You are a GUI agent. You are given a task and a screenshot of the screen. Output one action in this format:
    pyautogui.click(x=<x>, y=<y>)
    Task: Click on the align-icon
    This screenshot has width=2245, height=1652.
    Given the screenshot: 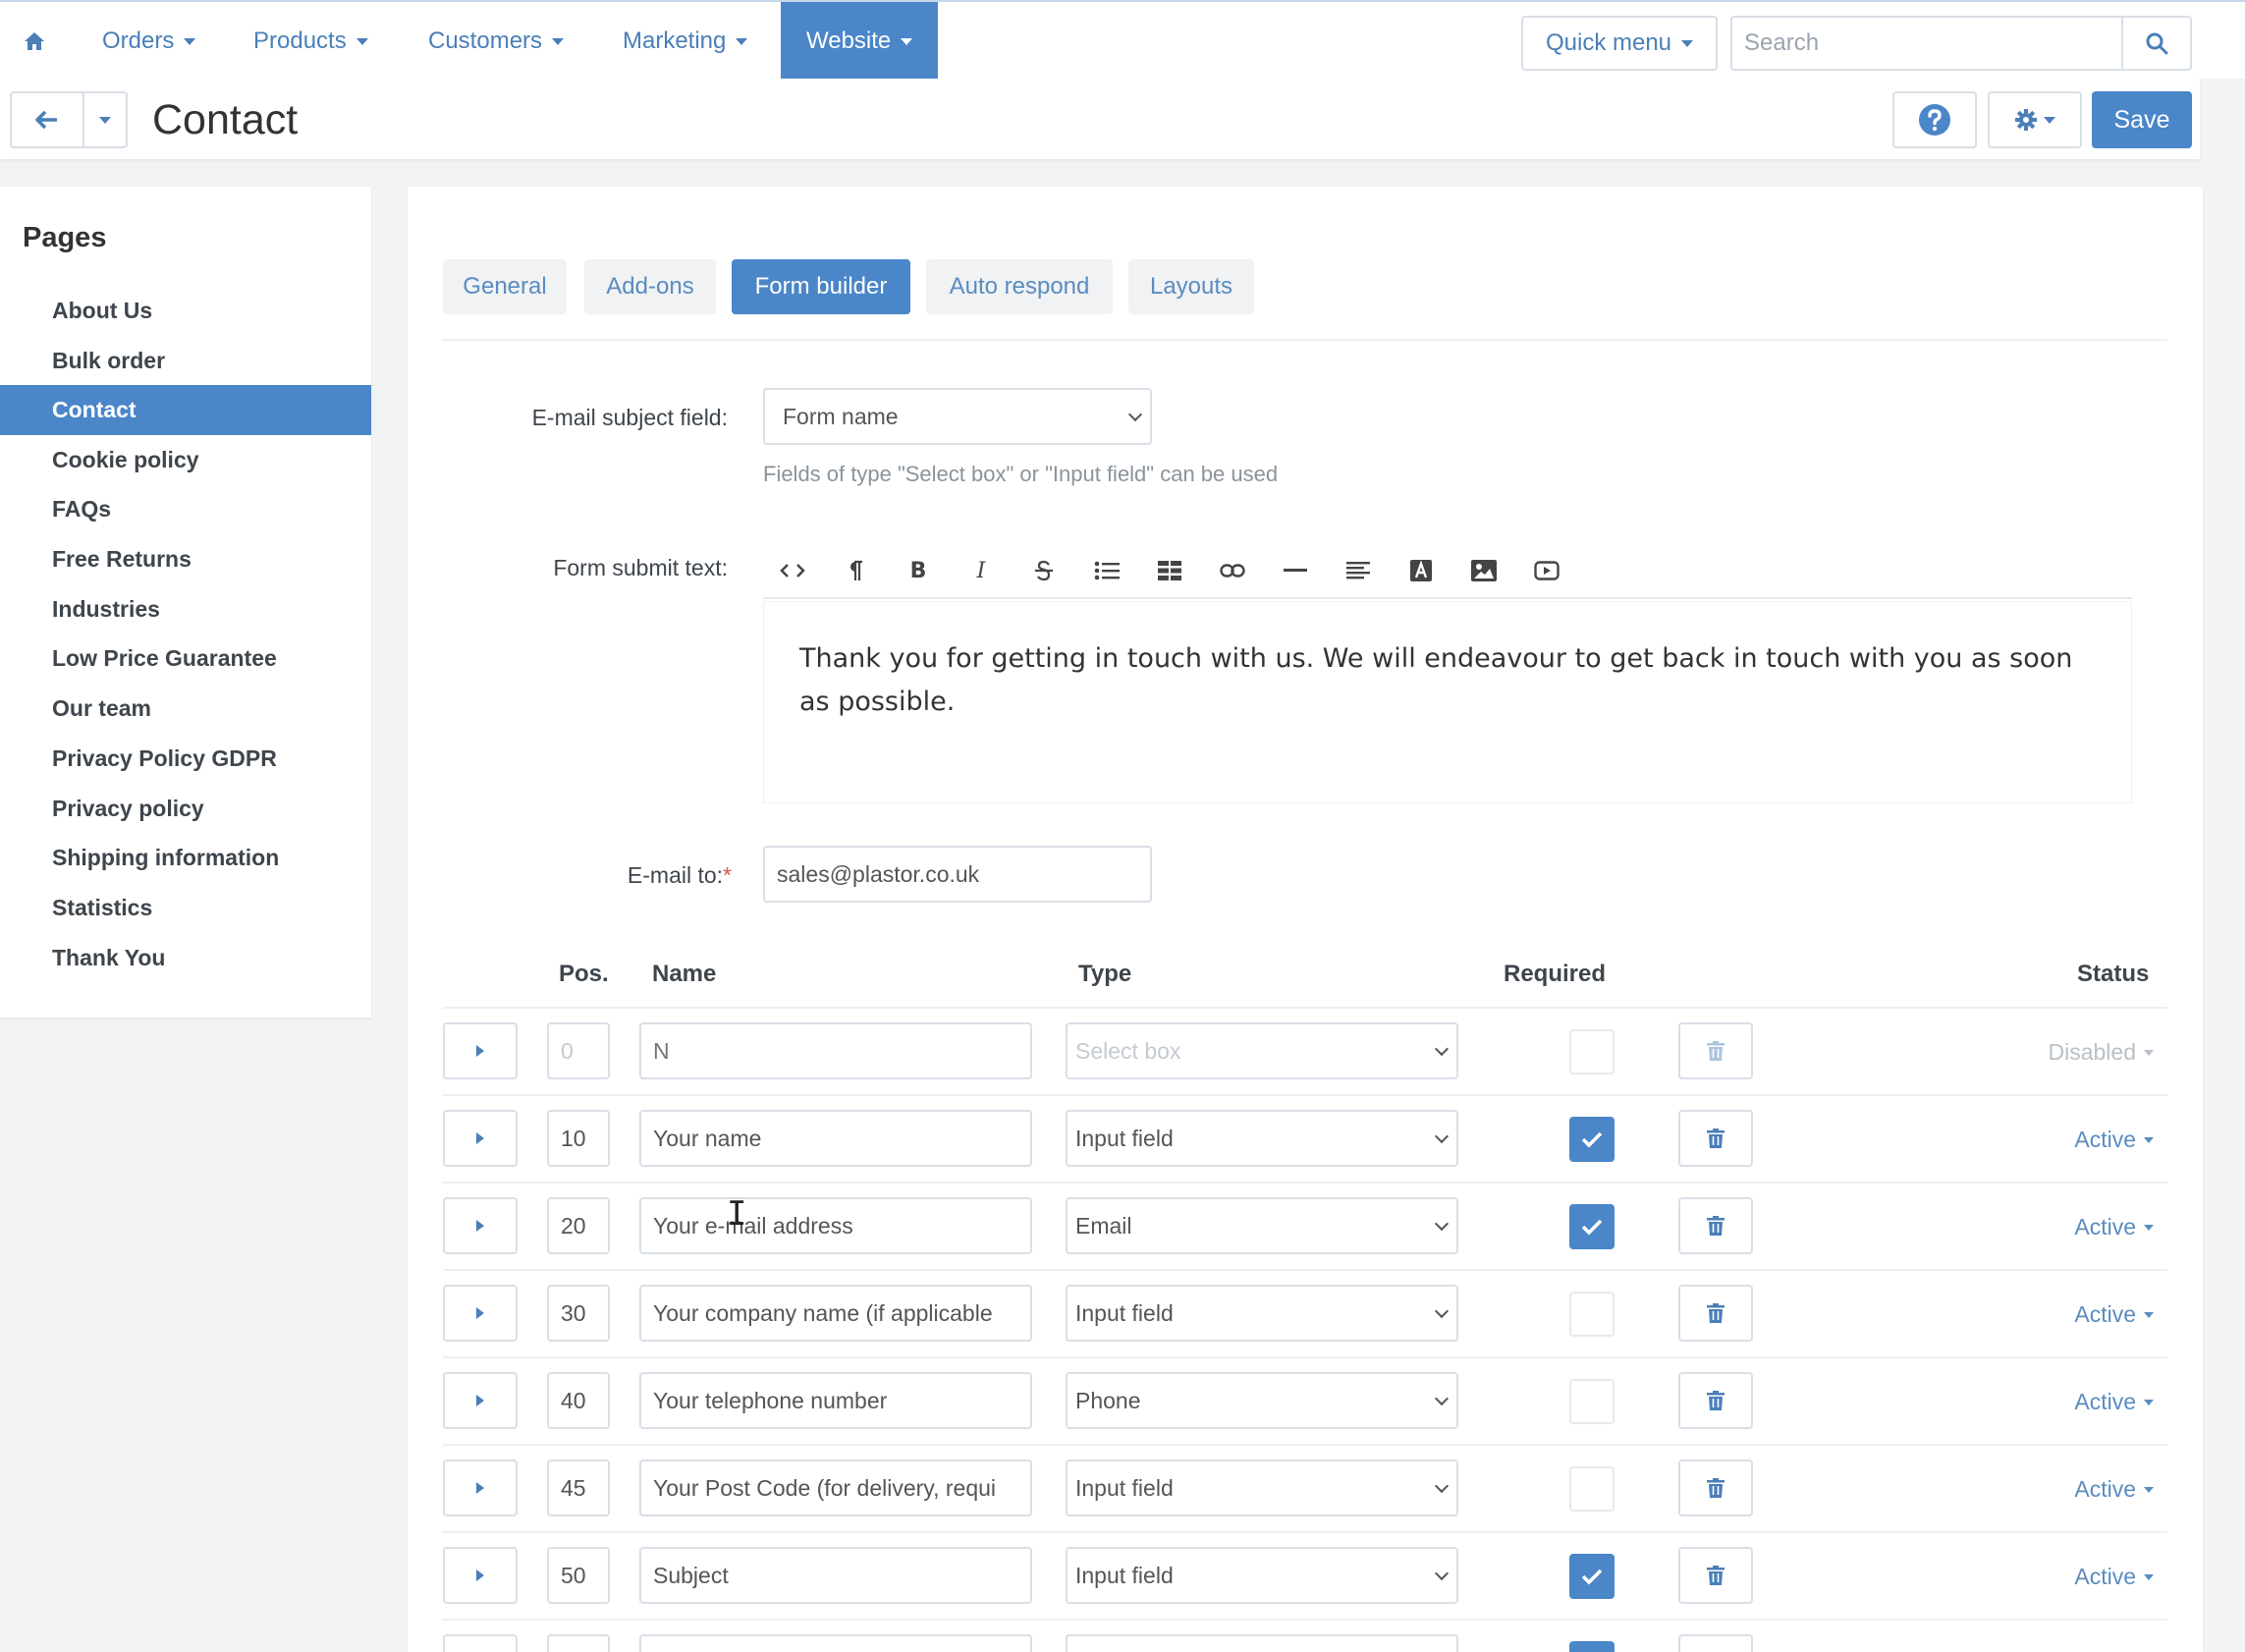 What is the action you would take?
    pyautogui.click(x=1358, y=570)
    